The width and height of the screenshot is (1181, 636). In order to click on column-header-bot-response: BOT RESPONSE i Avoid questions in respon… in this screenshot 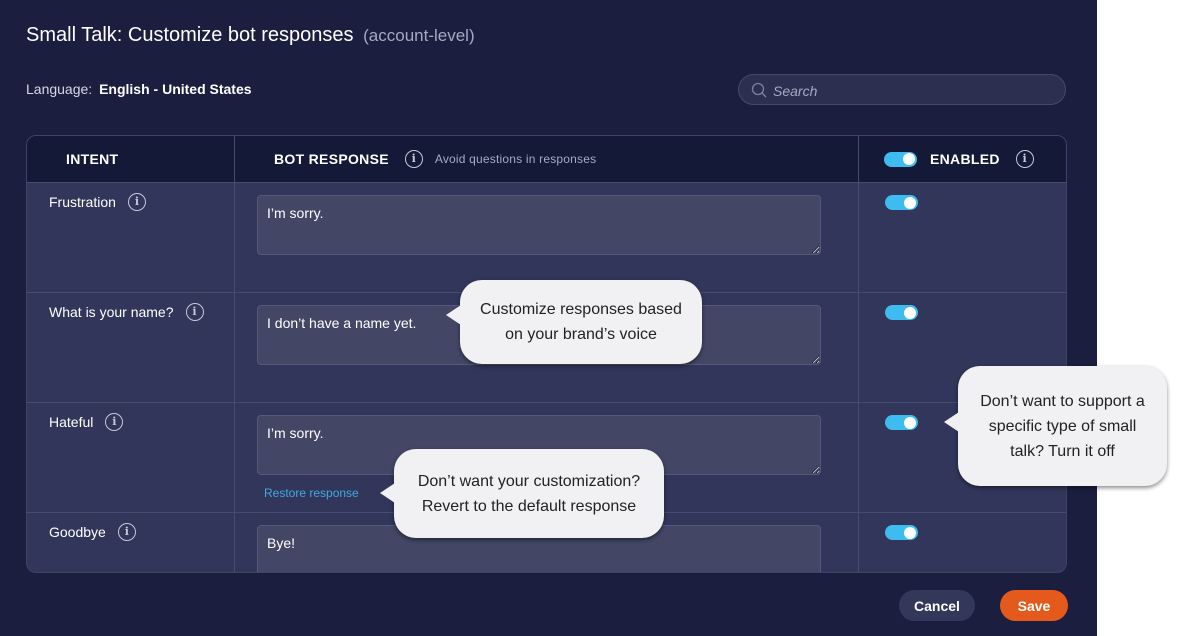, I will do `click(546, 159)`.